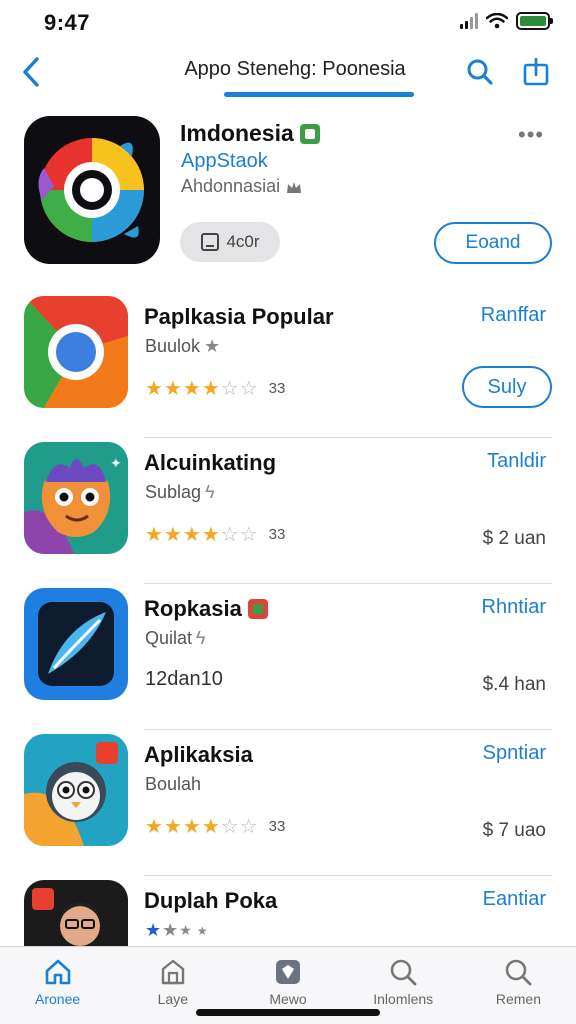 Image resolution: width=576 pixels, height=1024 pixels. I want to click on app-action-link: Tanldir, so click(516, 461).